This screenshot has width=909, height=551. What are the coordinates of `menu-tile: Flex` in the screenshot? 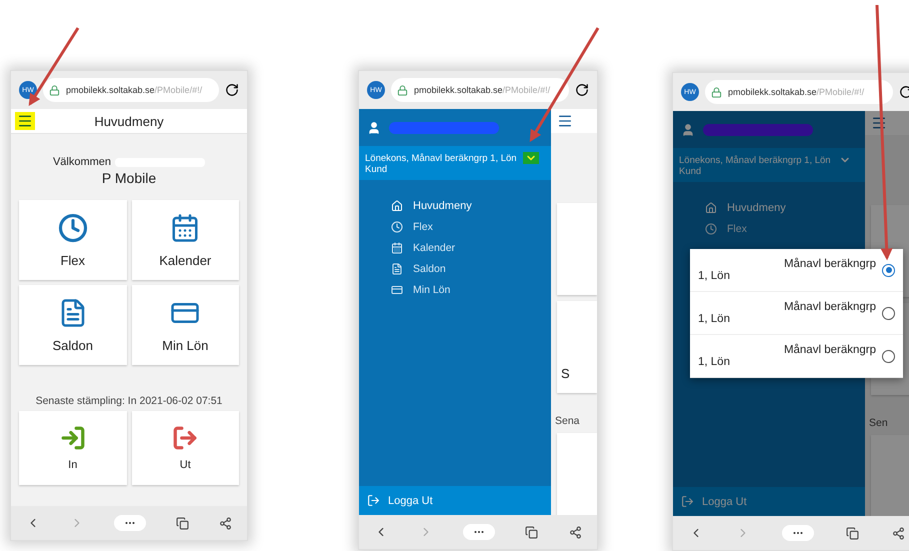 It's located at (72, 240).